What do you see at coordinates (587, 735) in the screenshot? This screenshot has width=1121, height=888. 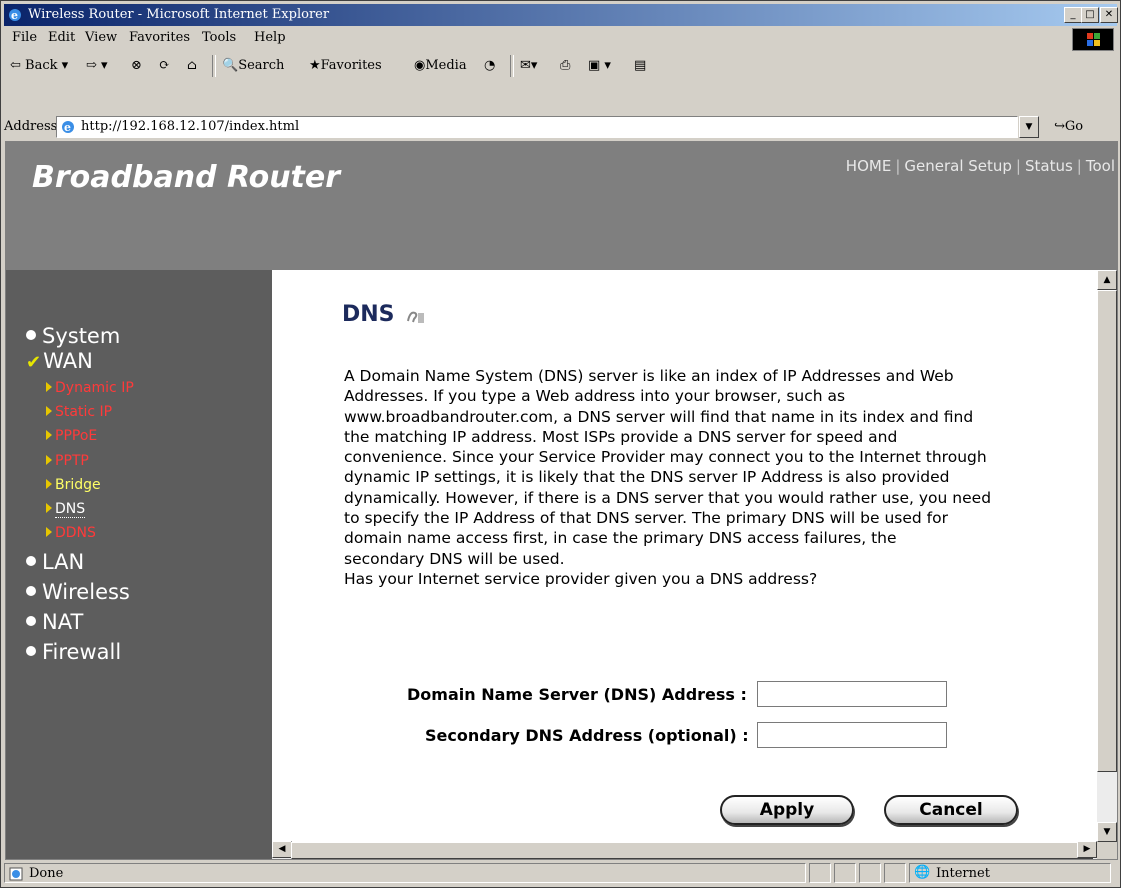 I see `secondary-dns-label: Secondary DNS Address (optional) :` at bounding box center [587, 735].